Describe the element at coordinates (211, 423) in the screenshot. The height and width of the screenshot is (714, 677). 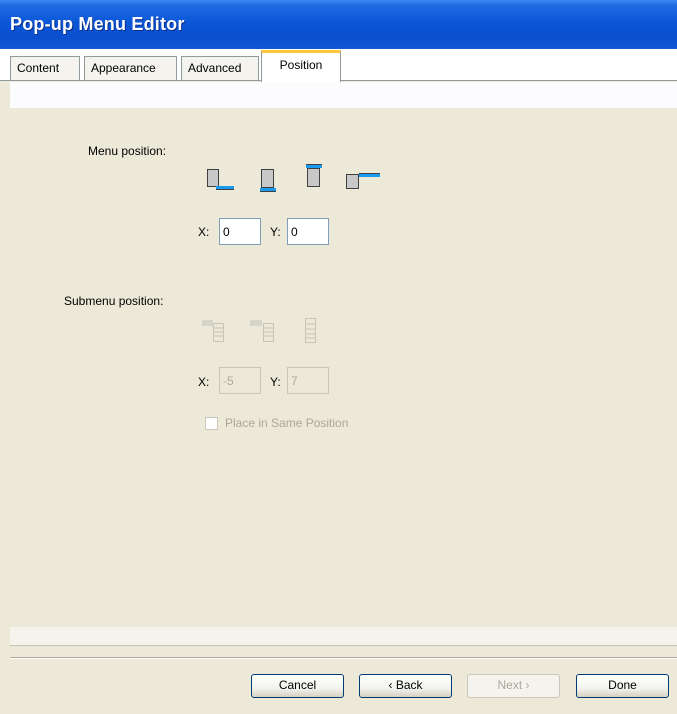
I see `place-in-same-position-checkbox` at that location.